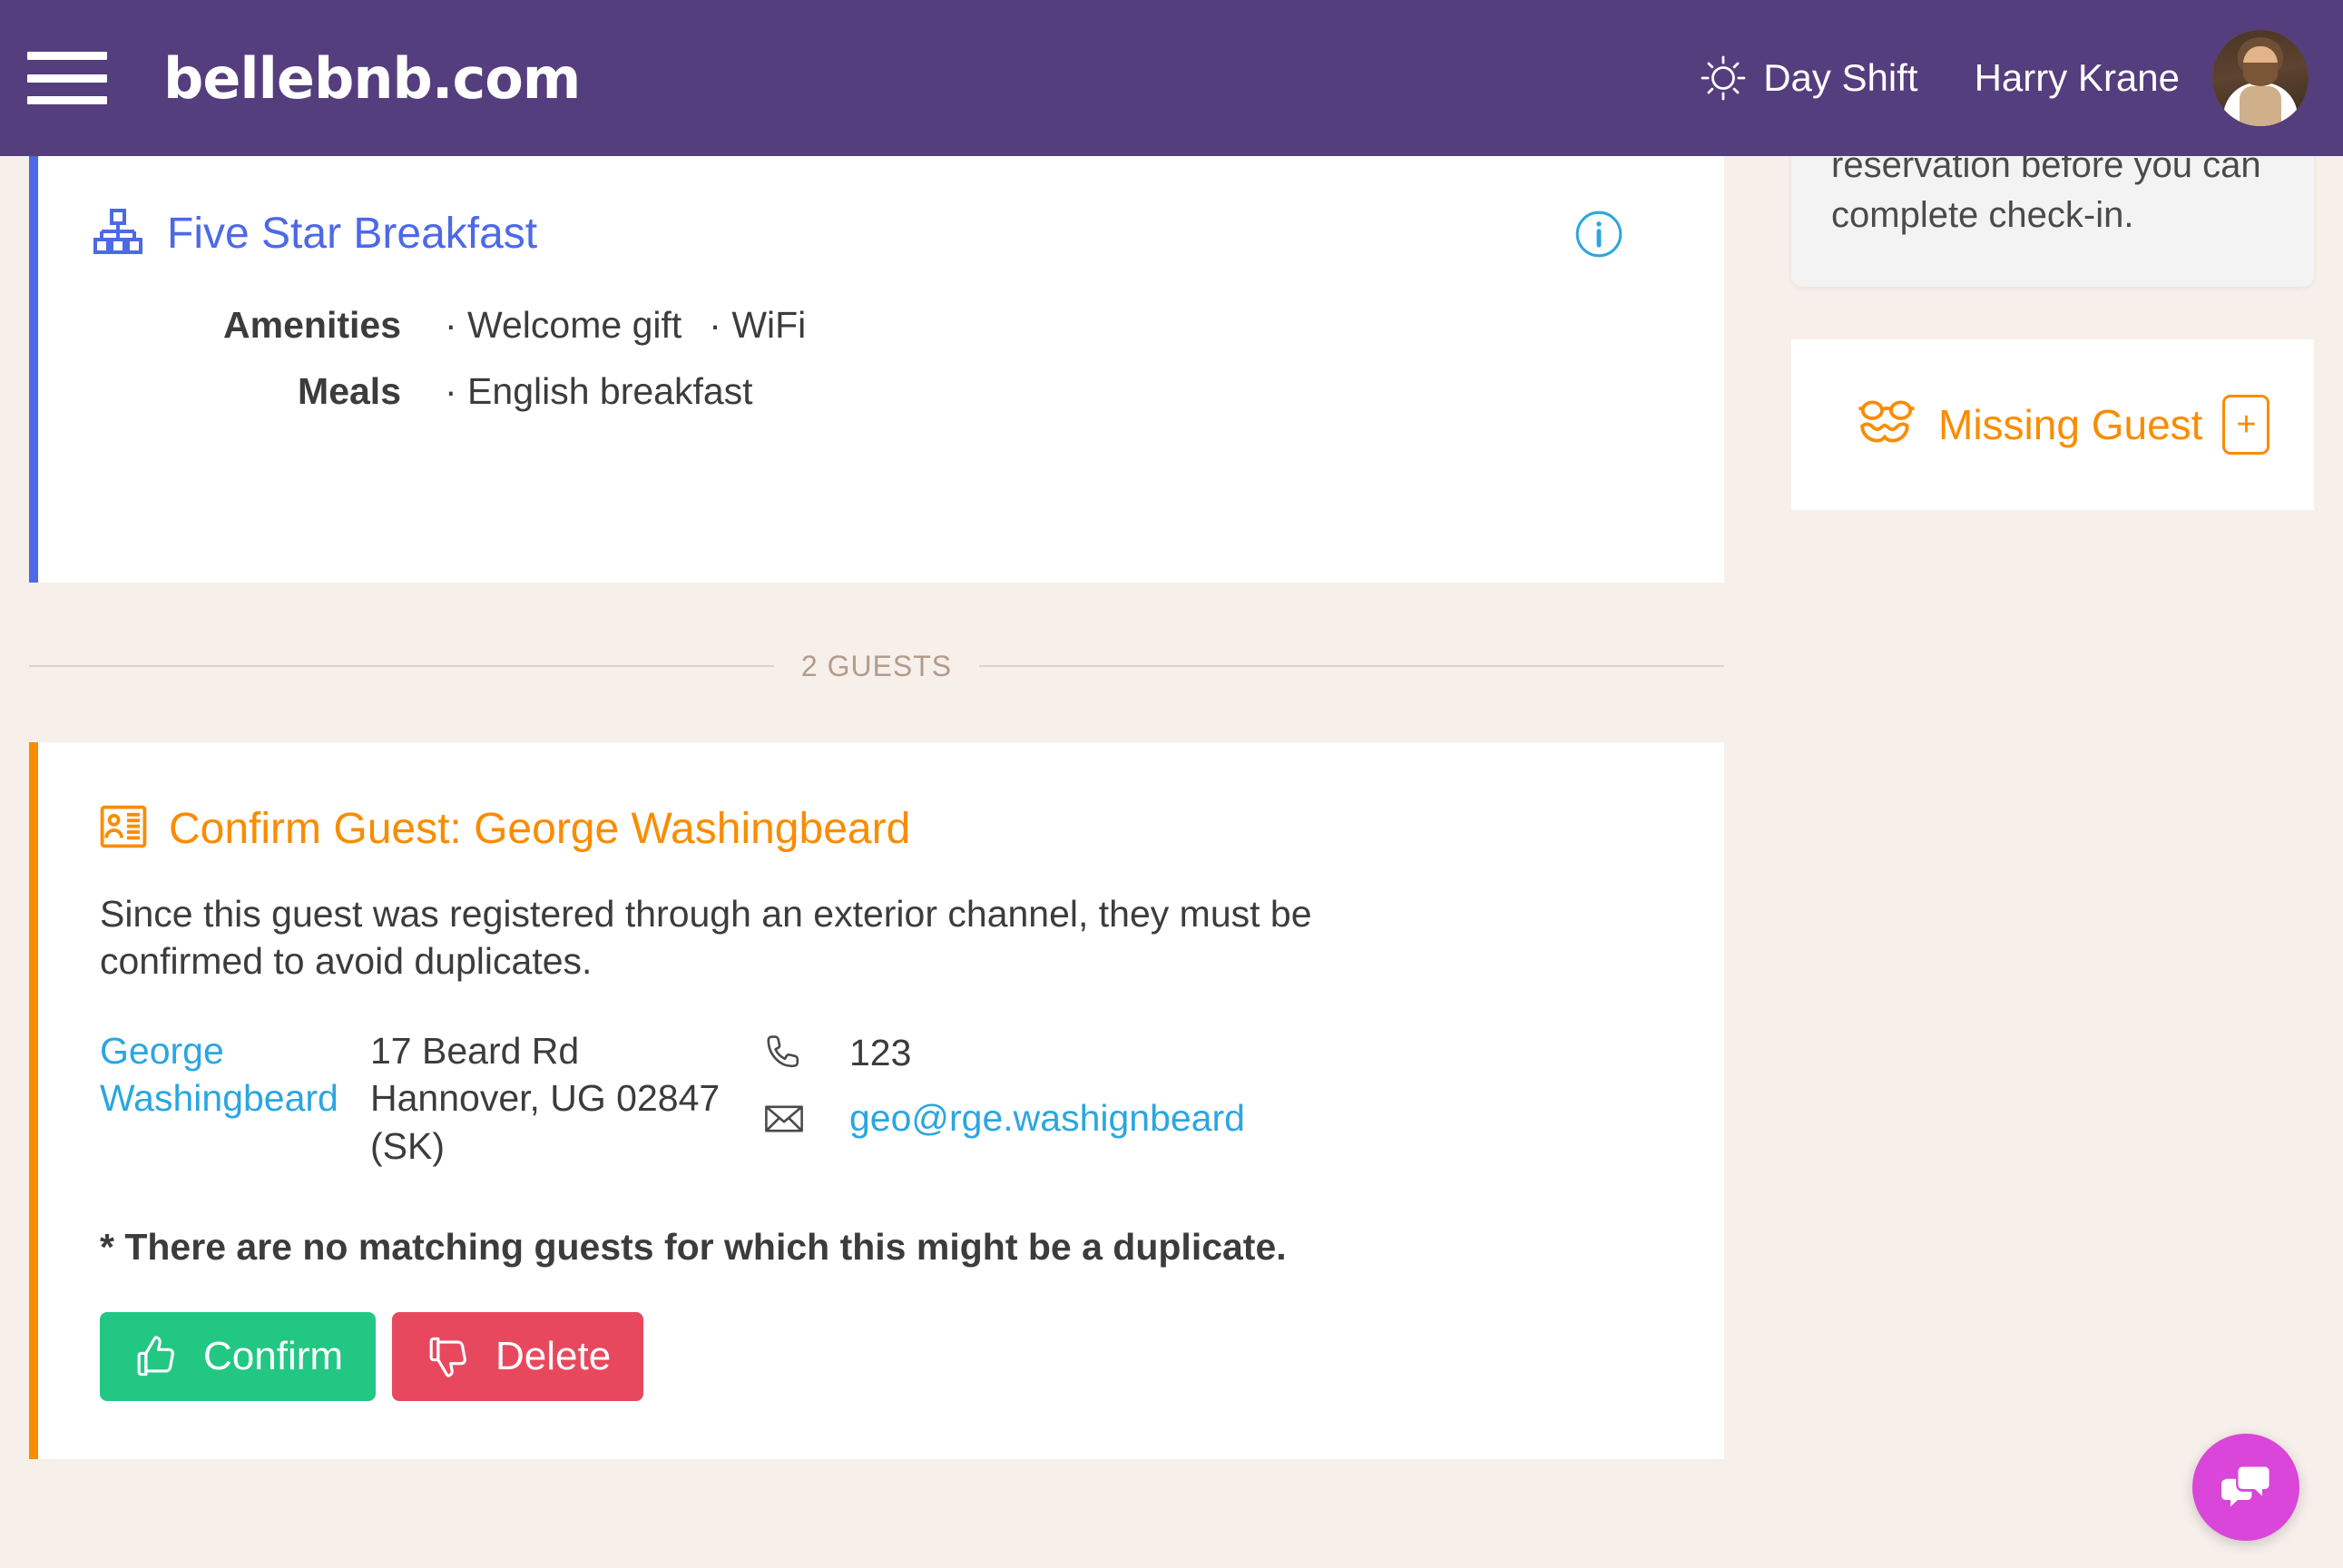 This screenshot has height=1568, width=2343. I want to click on user-name-button: Harry Krane, so click(2077, 78).